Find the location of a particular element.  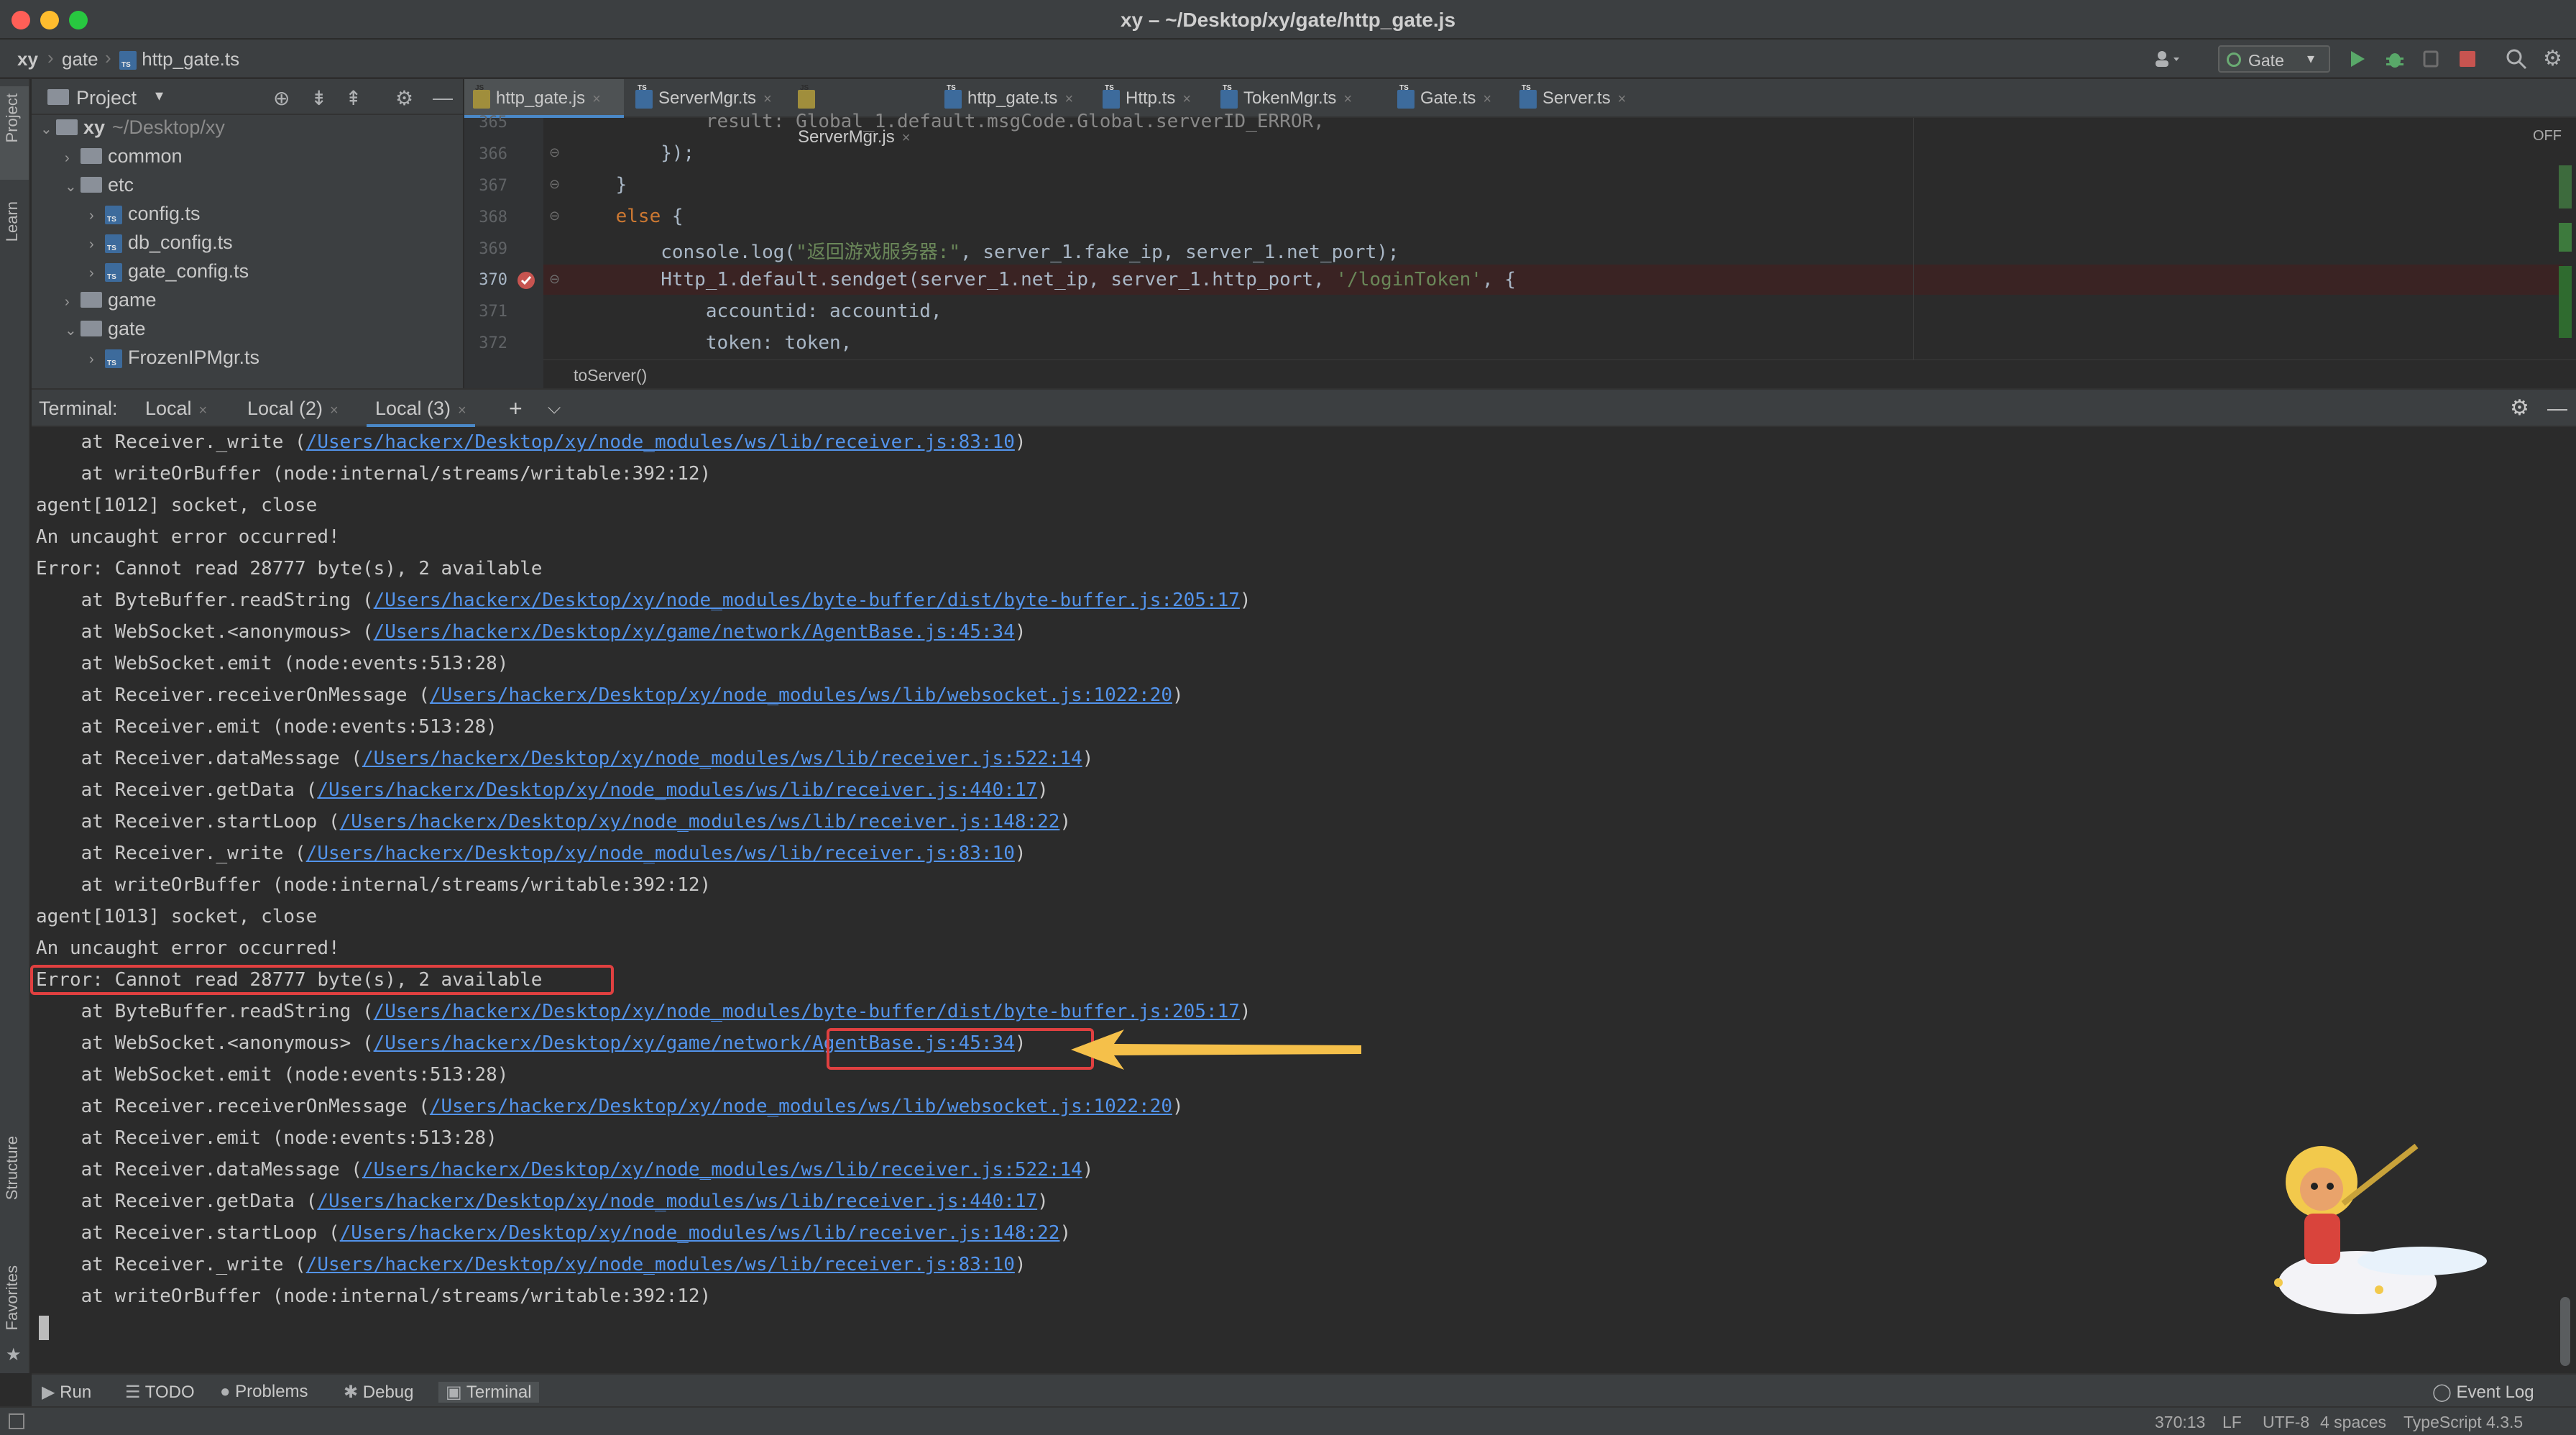

play-icon is located at coordinates (2357, 61).